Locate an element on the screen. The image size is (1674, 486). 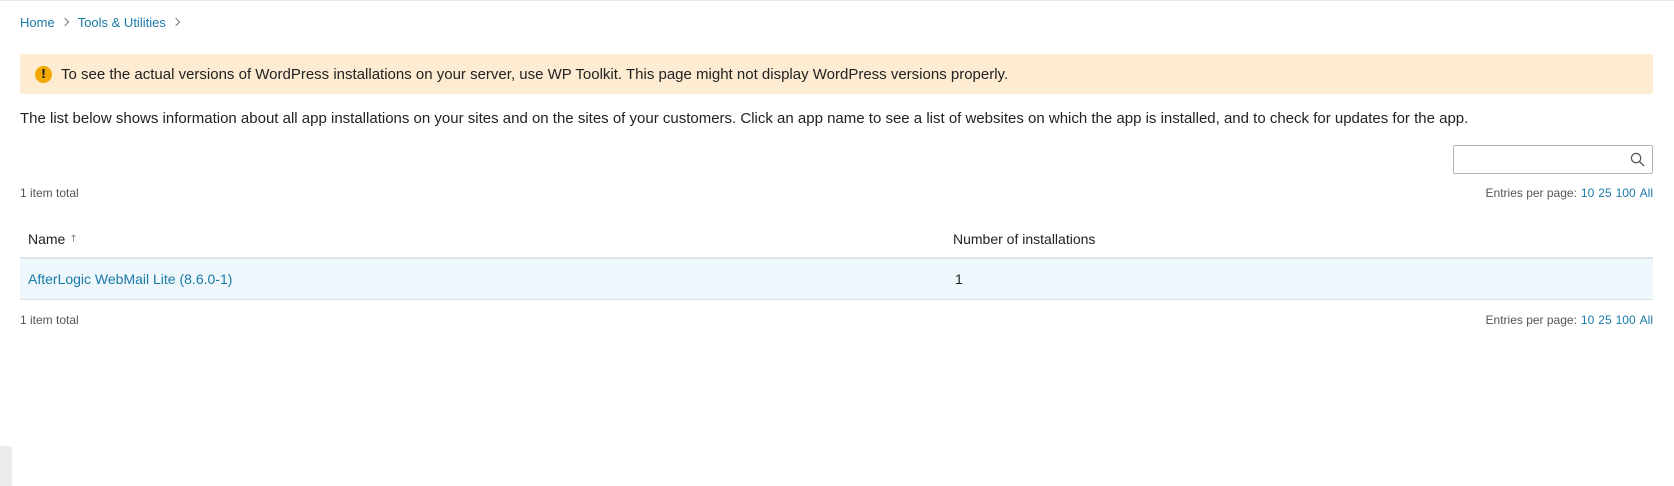
app-name-link: AfterLogic WebMail Lite (8.6.0-1) is located at coordinates (130, 279).